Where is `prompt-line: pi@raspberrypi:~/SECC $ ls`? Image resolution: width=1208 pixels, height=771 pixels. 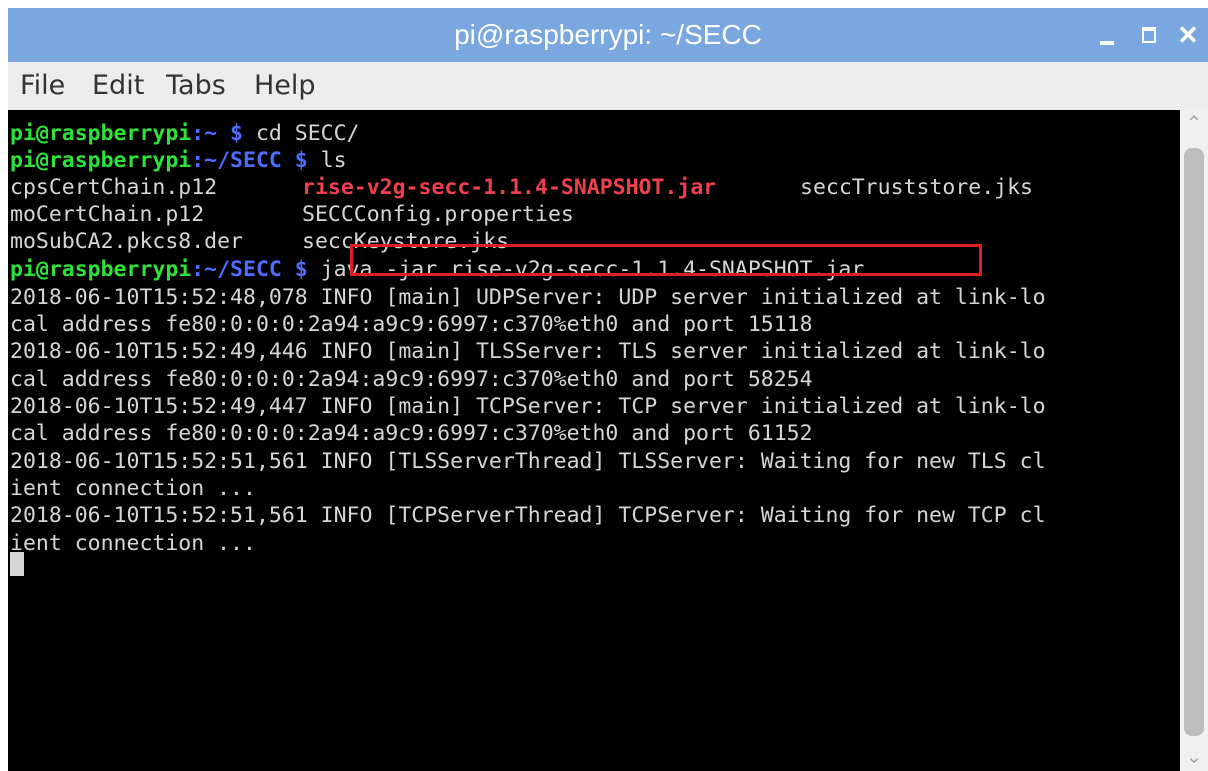
prompt-line: pi@raspberrypi:~/SECC $ ls is located at coordinates (178, 160).